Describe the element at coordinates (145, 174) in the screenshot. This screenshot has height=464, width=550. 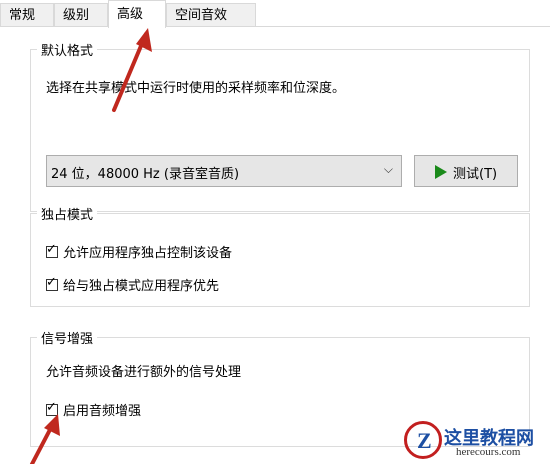
I see `sample-rate-selected-value: 24 位，48000 Hz (录音室音质)` at that location.